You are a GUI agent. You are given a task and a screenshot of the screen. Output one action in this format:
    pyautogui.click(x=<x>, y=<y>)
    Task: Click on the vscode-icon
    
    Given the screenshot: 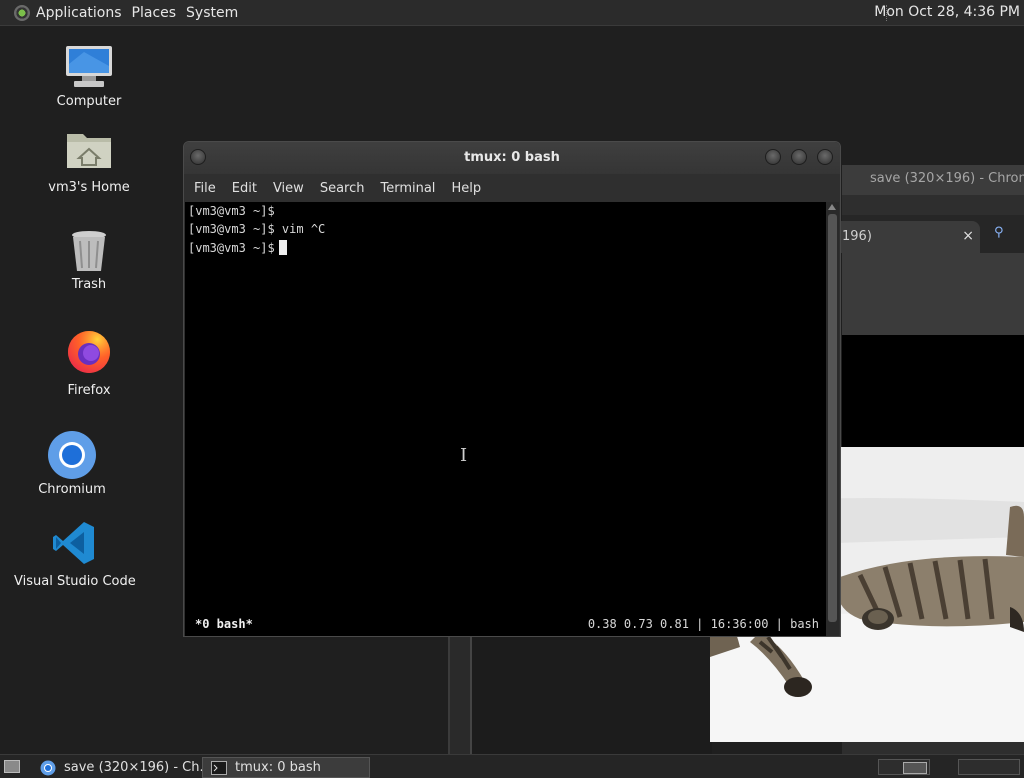 What is the action you would take?
    pyautogui.click(x=73, y=543)
    